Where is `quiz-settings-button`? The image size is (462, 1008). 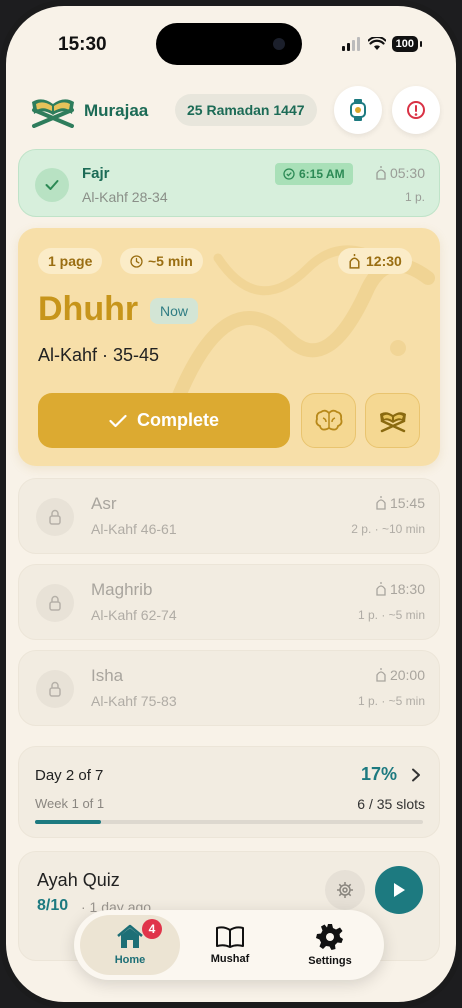 quiz-settings-button is located at coordinates (345, 890).